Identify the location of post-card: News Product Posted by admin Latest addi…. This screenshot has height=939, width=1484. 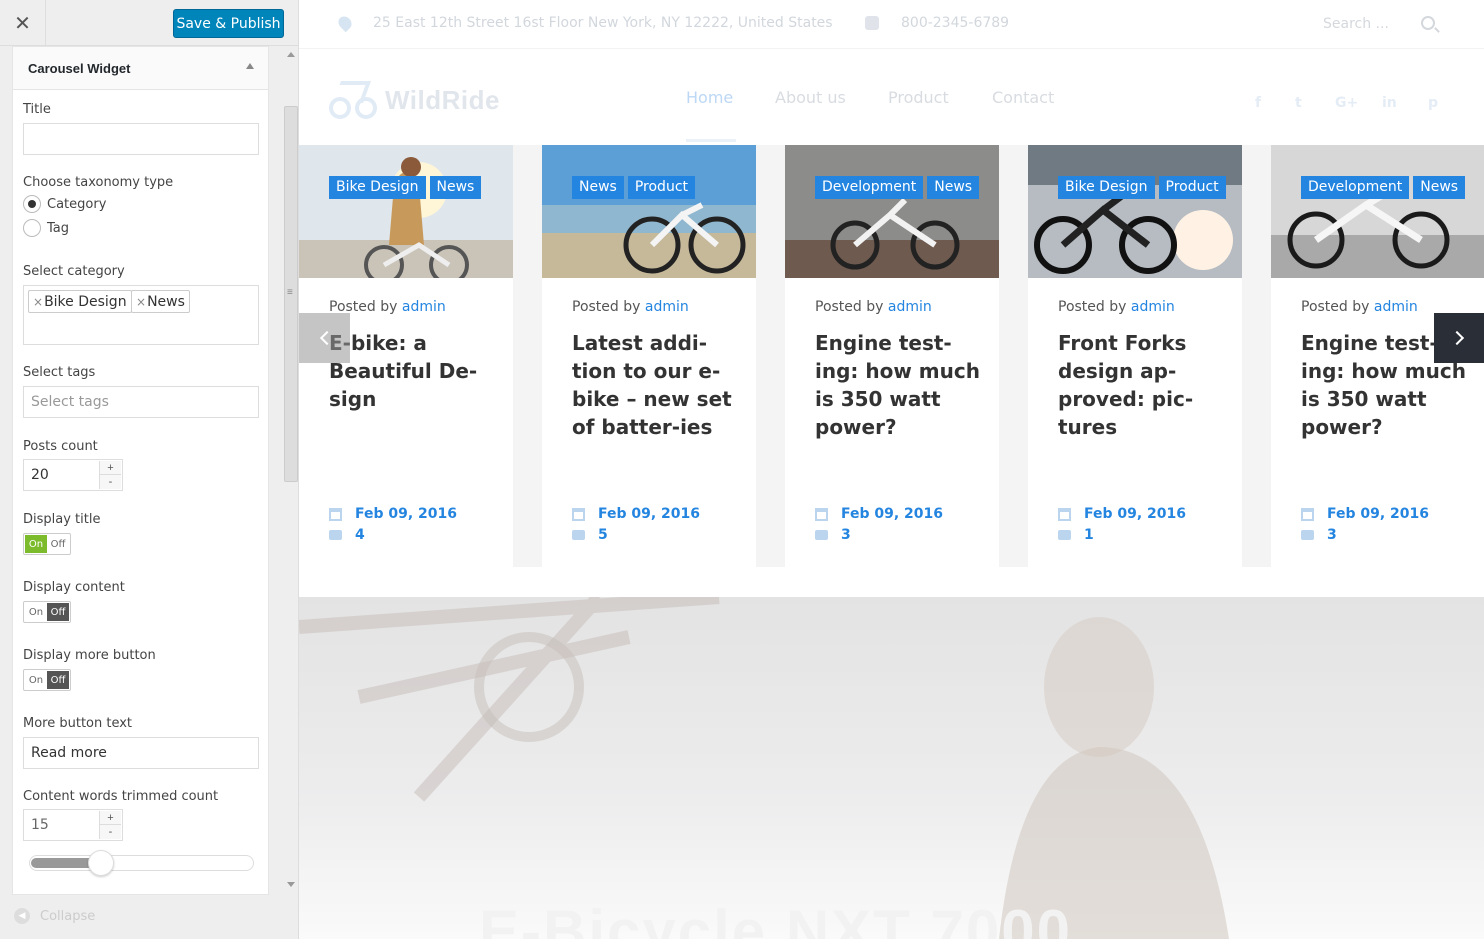
(649, 356).